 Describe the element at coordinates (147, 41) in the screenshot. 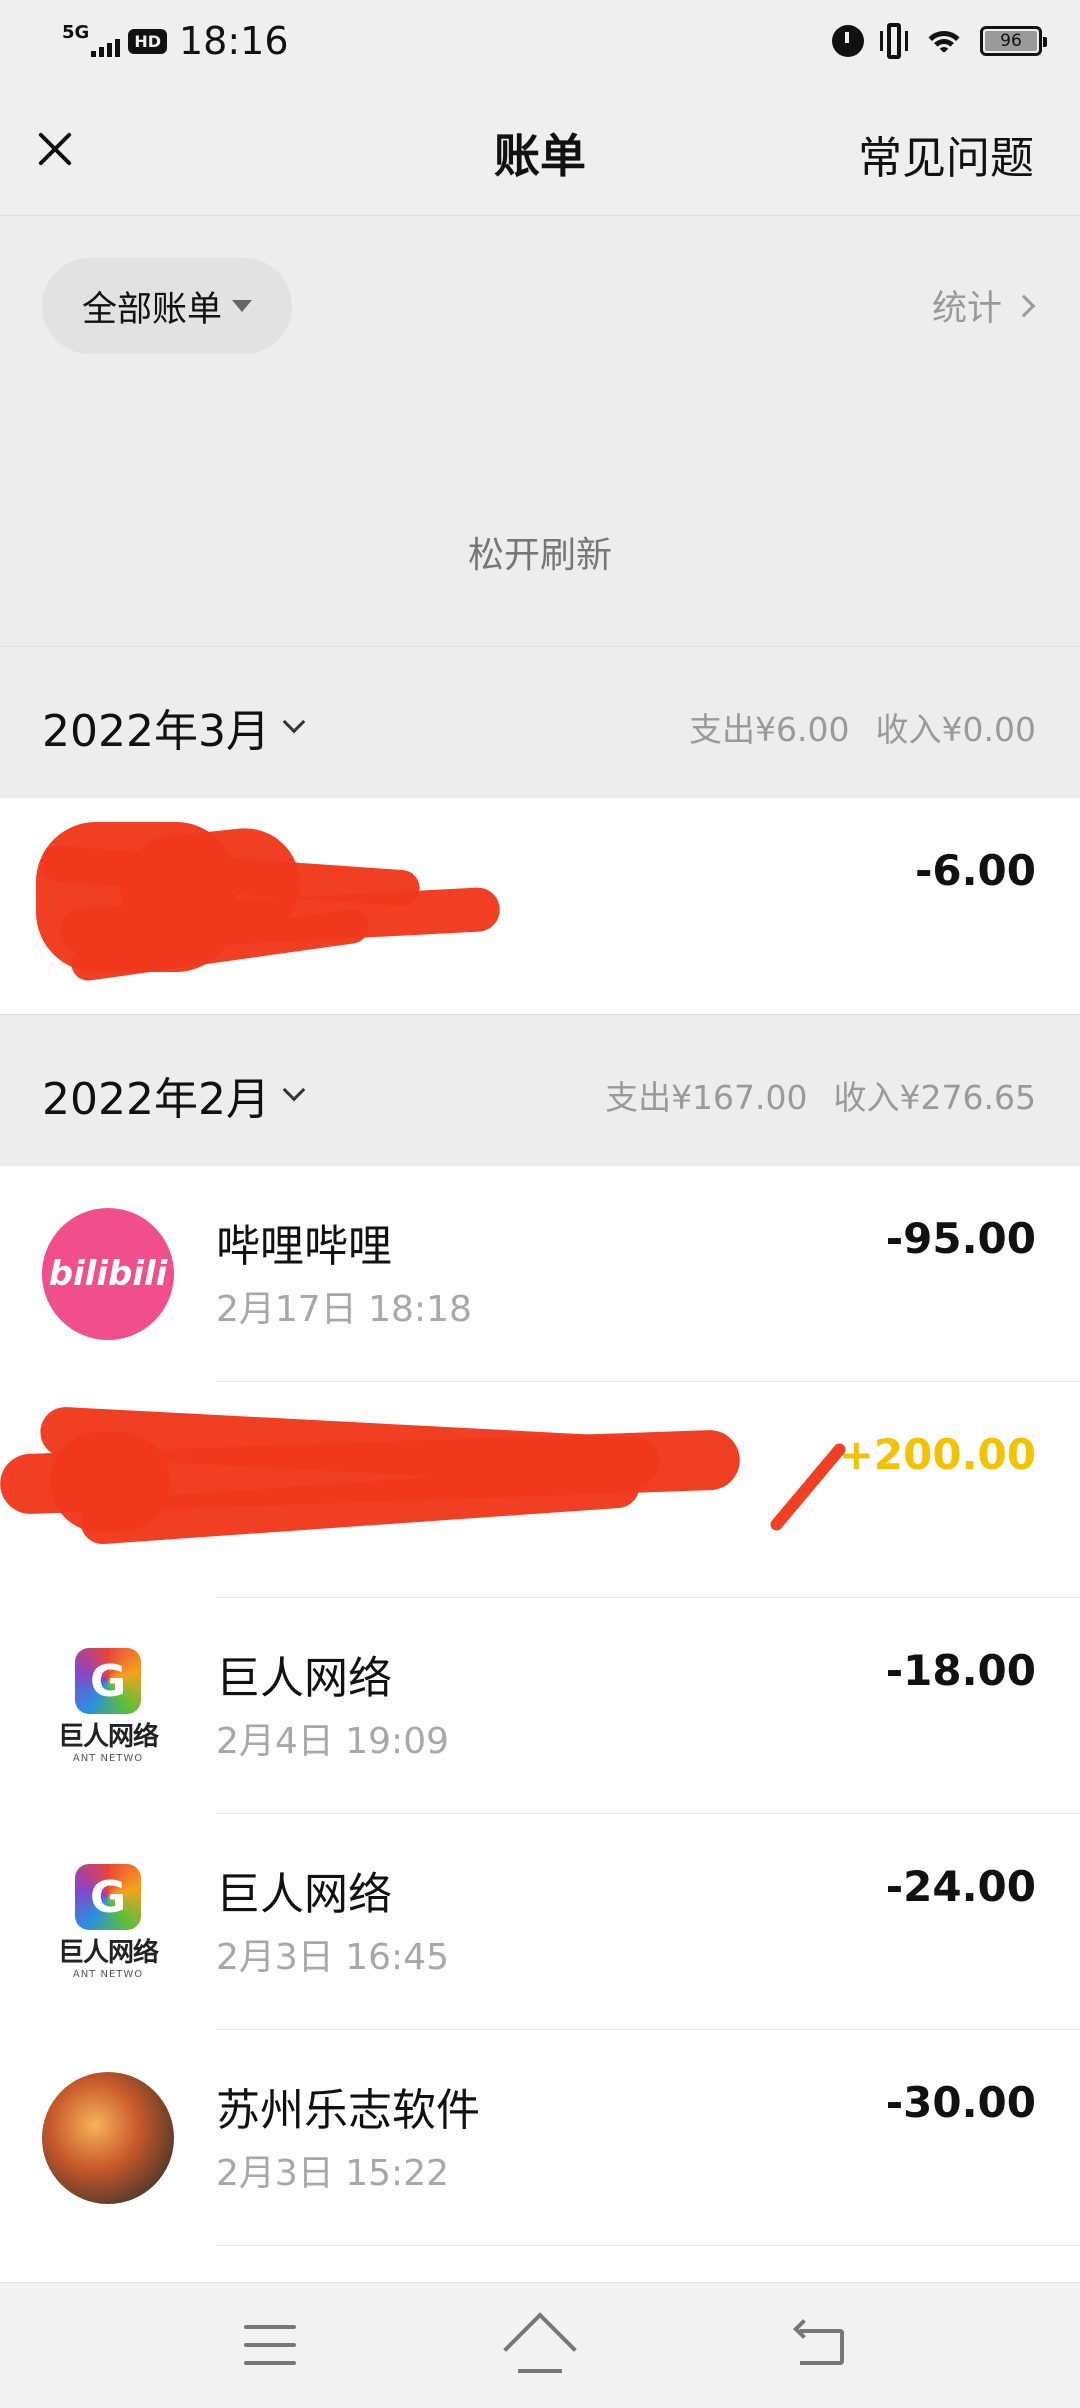

I see `hd-badge: HD` at that location.